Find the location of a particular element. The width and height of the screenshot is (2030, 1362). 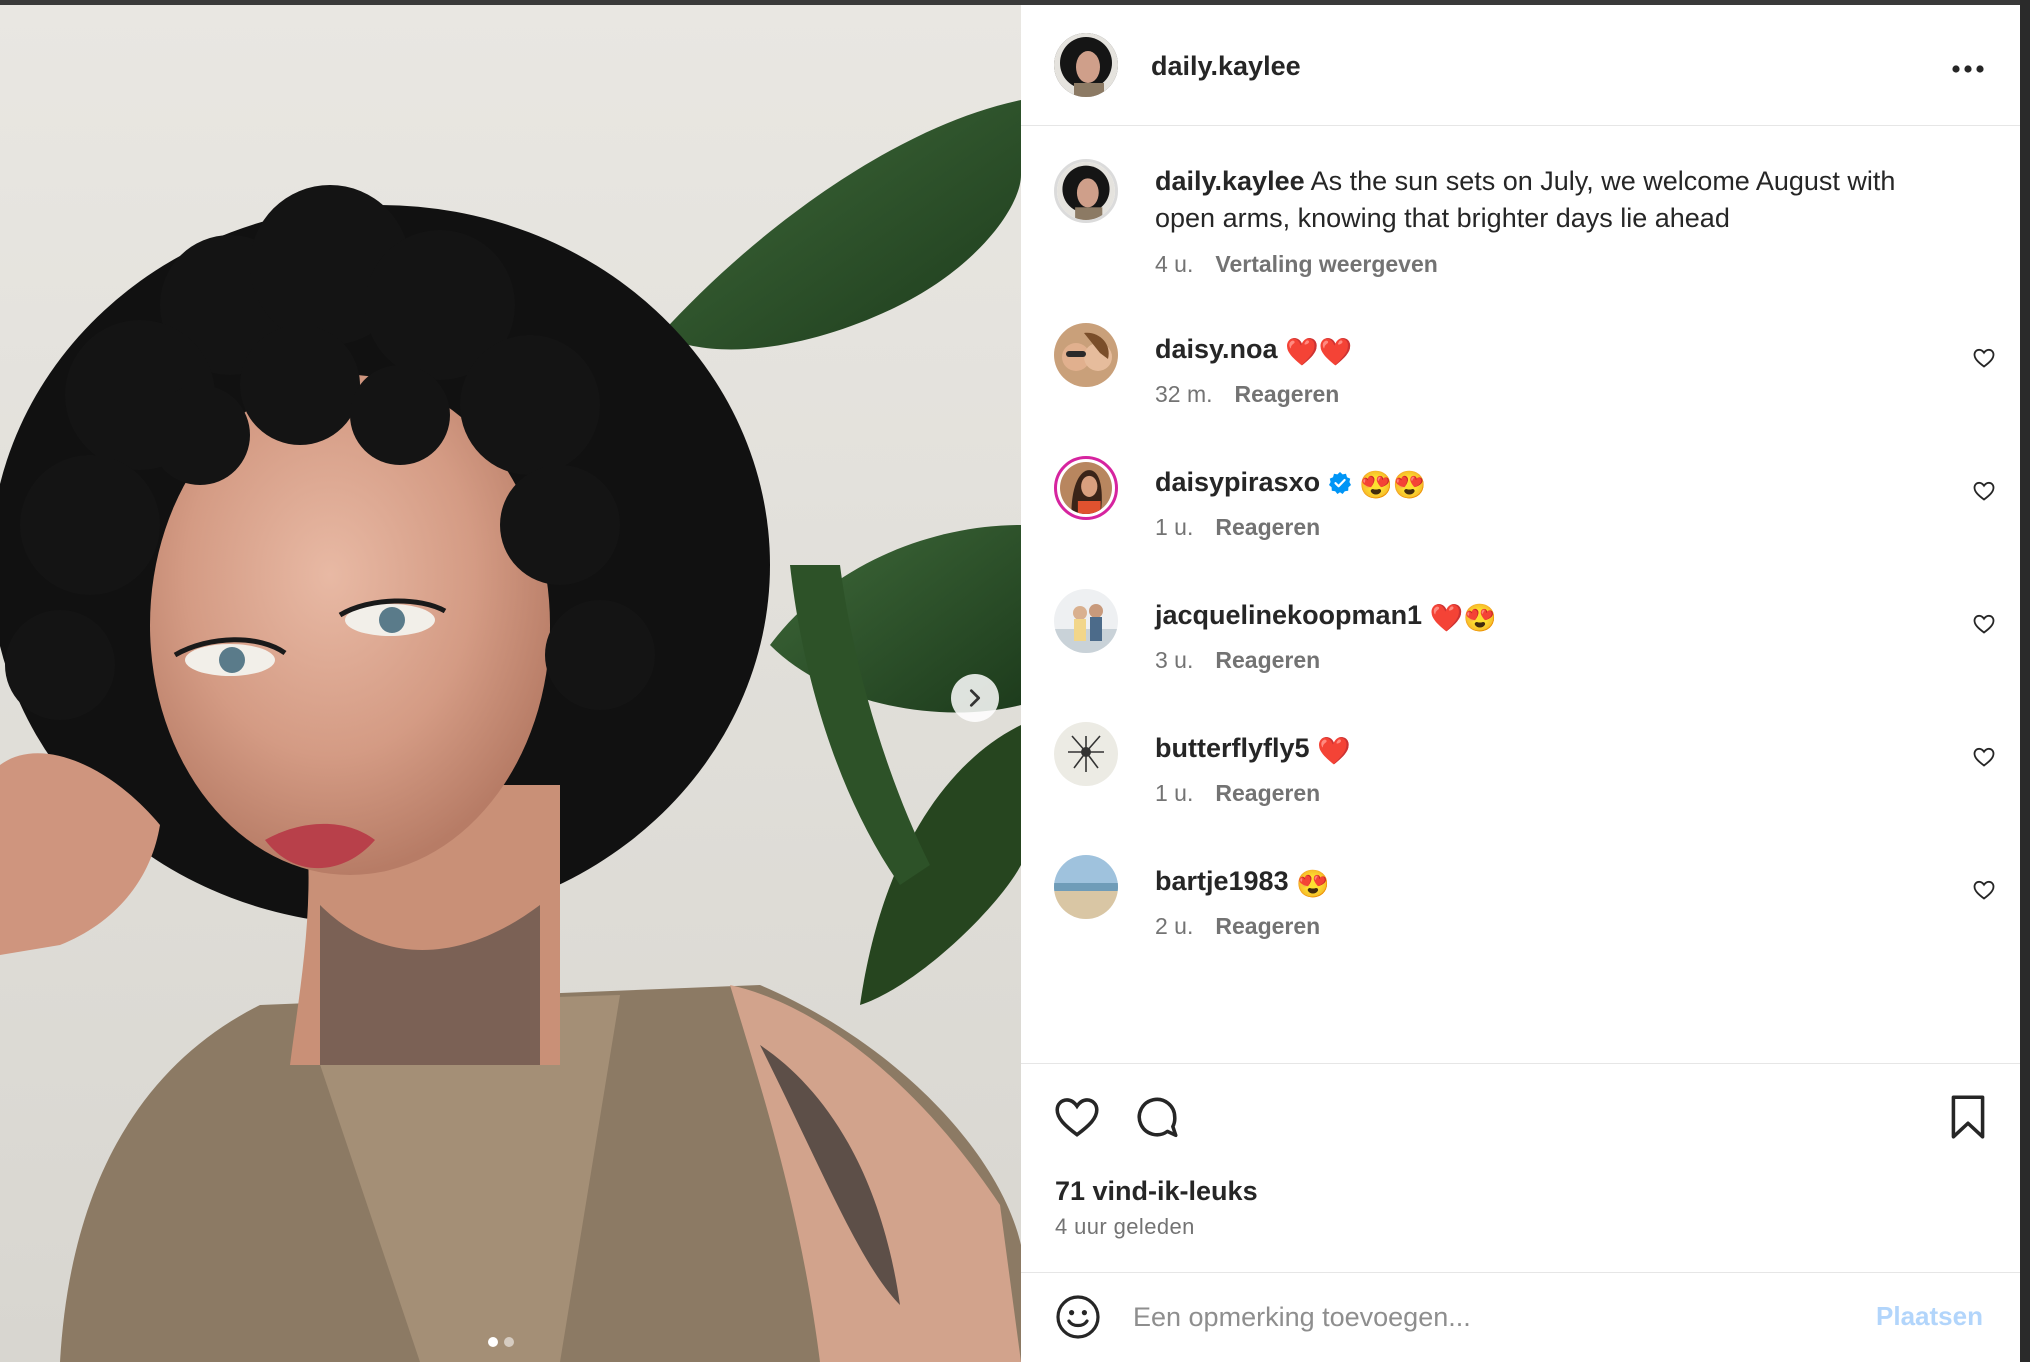

comment-username: daisy.noa is located at coordinates (1216, 349).